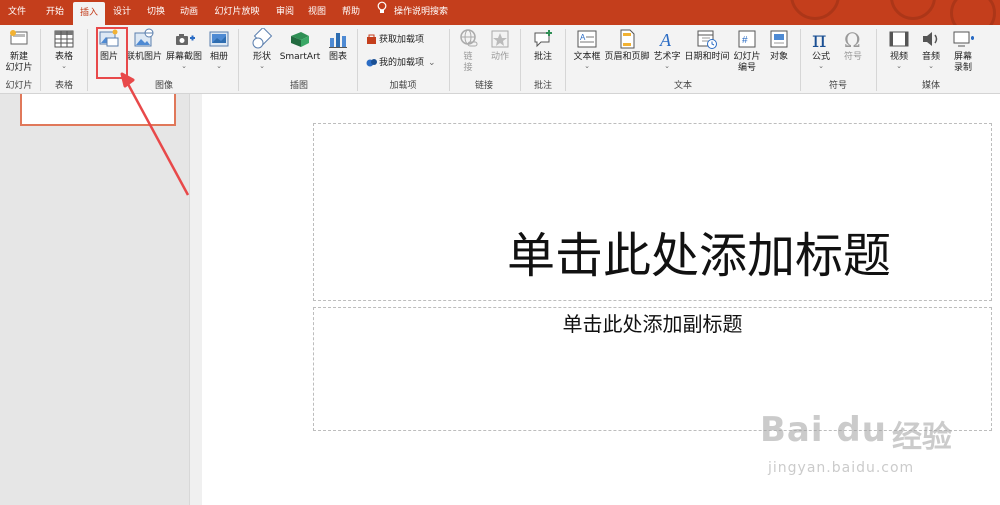 This screenshot has height=505, width=1000. I want to click on symbol-label: 符号, so click(852, 57).